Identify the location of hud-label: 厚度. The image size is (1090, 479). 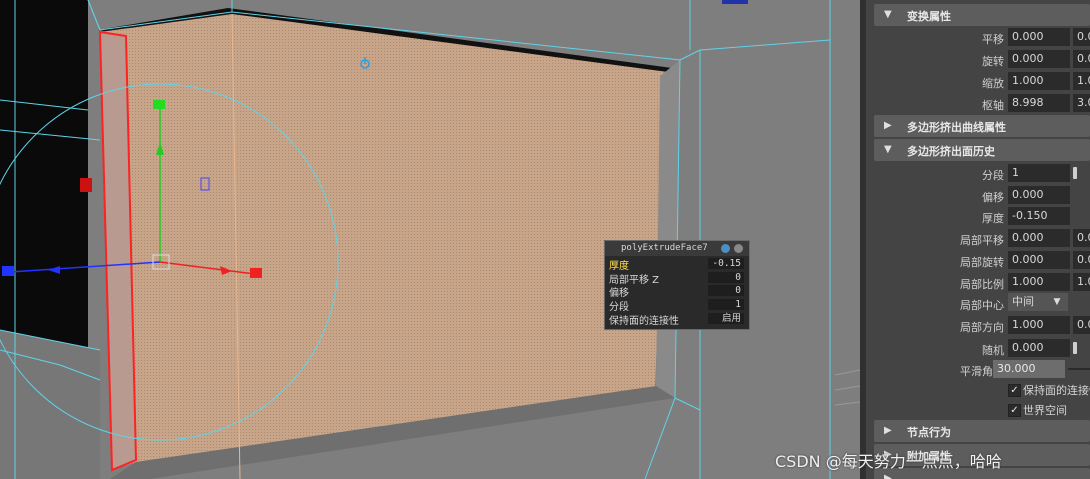
(619, 266).